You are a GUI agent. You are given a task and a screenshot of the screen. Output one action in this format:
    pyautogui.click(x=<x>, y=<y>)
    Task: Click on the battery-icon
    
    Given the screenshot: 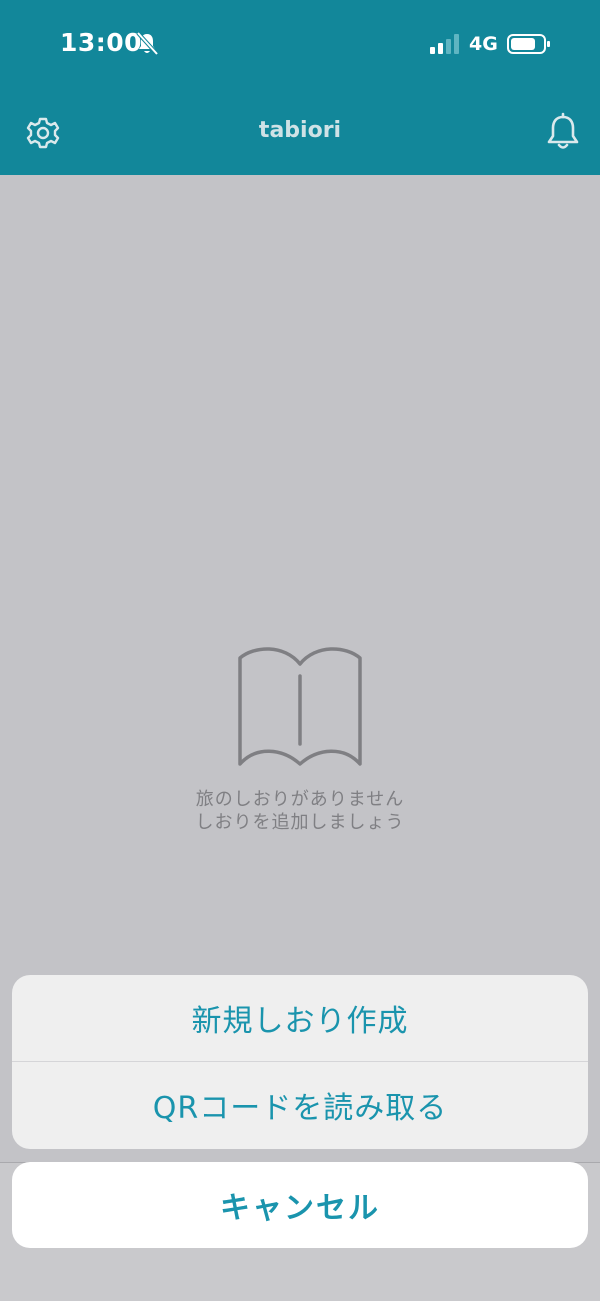 What is the action you would take?
    pyautogui.click(x=528, y=44)
    